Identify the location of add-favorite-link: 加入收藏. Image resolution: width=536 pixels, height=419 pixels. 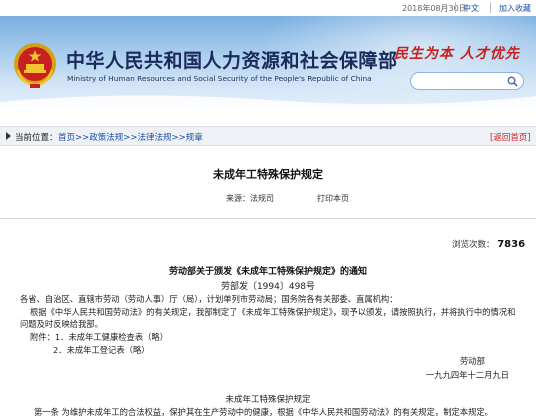
(515, 8).